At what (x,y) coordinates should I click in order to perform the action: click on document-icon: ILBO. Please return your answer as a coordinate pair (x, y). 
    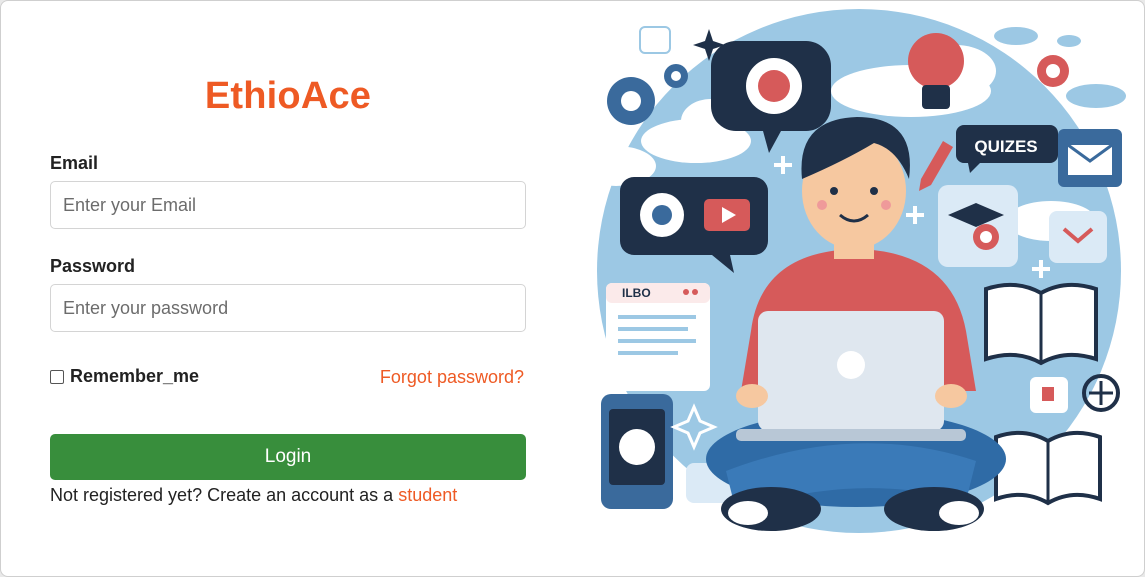
    Looking at the image, I should click on (658, 337).